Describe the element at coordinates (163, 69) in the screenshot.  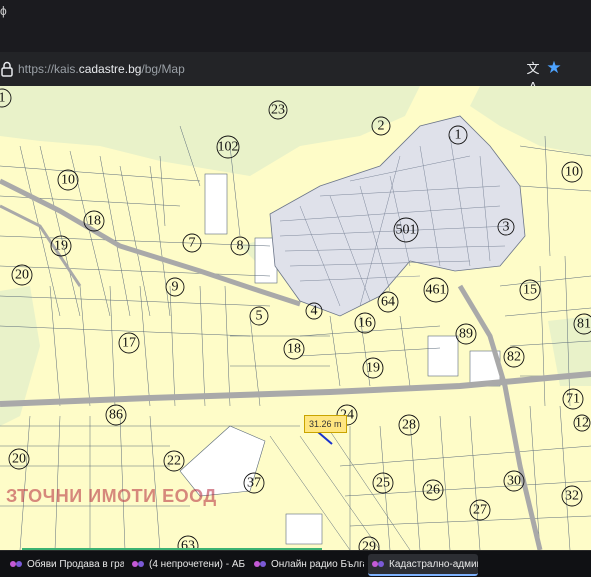
I see `url-path: /bg/Map` at that location.